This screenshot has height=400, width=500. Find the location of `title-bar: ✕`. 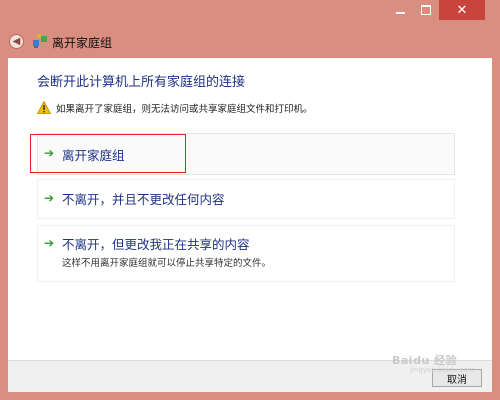

title-bar: ✕ is located at coordinates (250, 14).